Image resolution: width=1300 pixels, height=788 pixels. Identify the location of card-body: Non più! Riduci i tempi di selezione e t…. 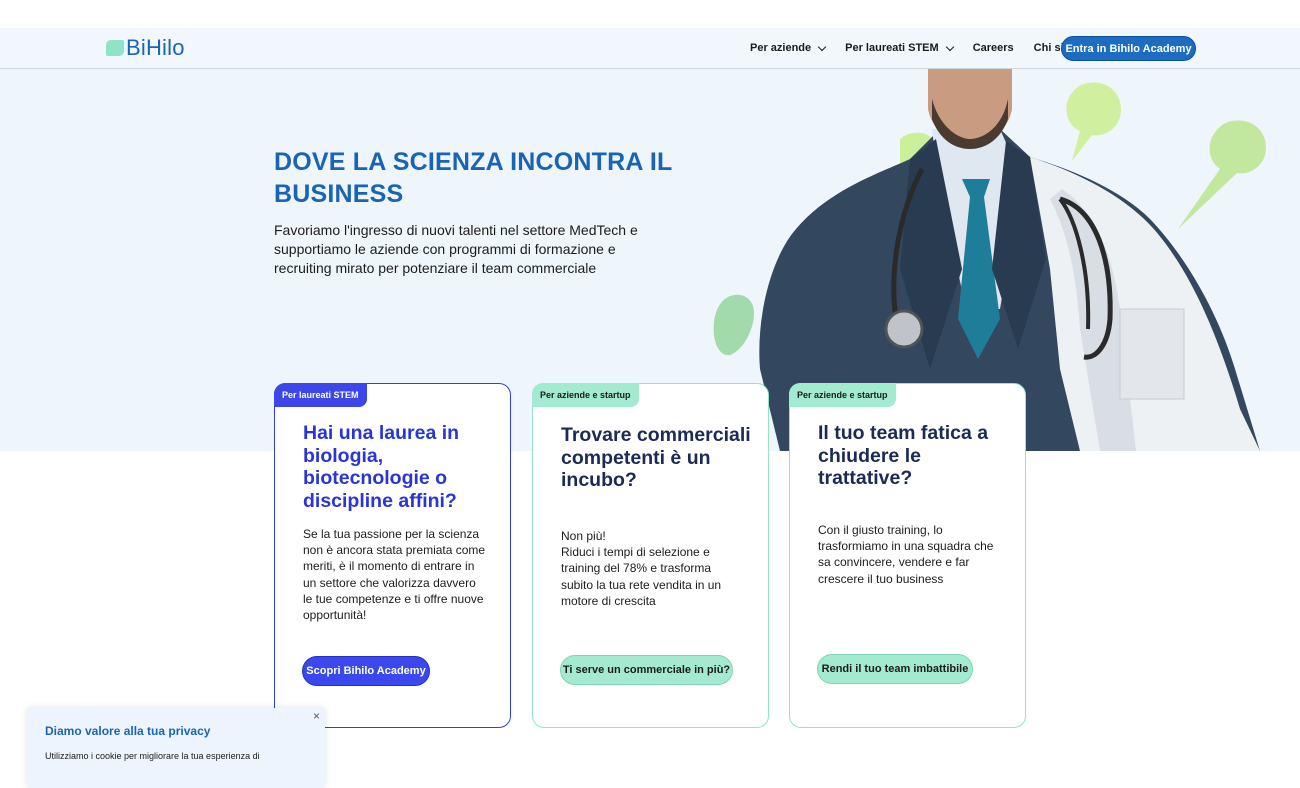
(653, 568).